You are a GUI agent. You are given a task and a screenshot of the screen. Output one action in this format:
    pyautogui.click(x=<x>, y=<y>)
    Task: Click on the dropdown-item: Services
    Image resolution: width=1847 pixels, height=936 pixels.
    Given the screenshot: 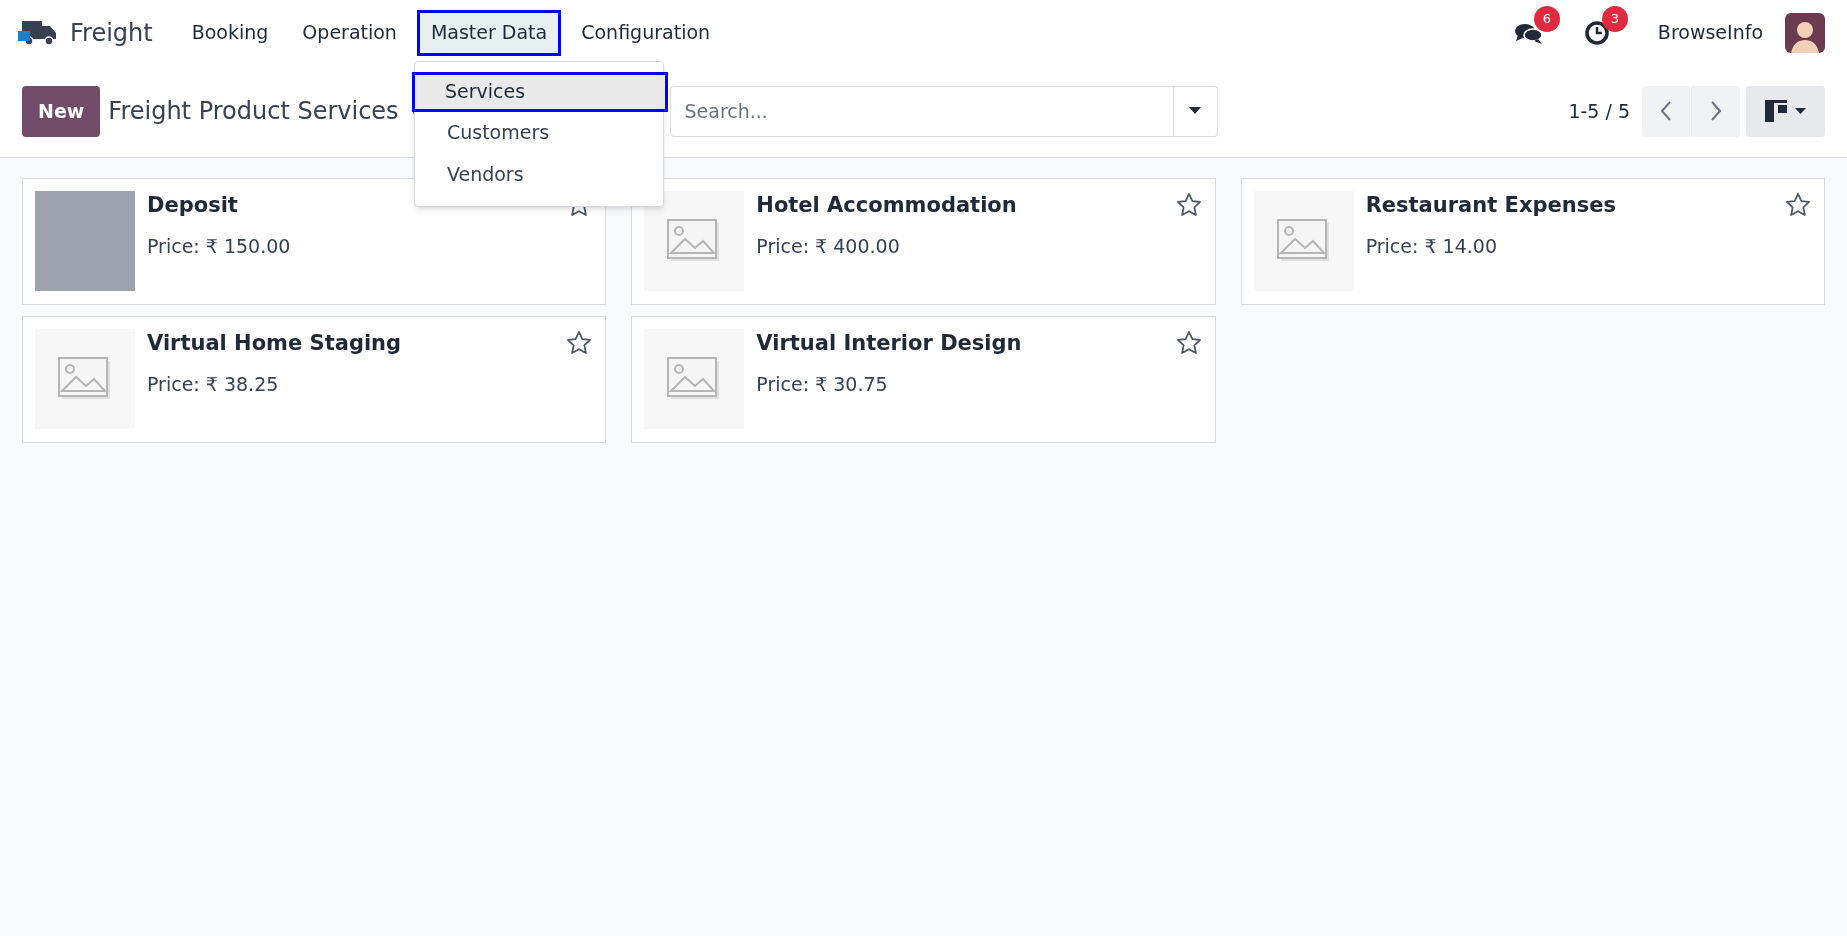 What is the action you would take?
    pyautogui.click(x=539, y=91)
    